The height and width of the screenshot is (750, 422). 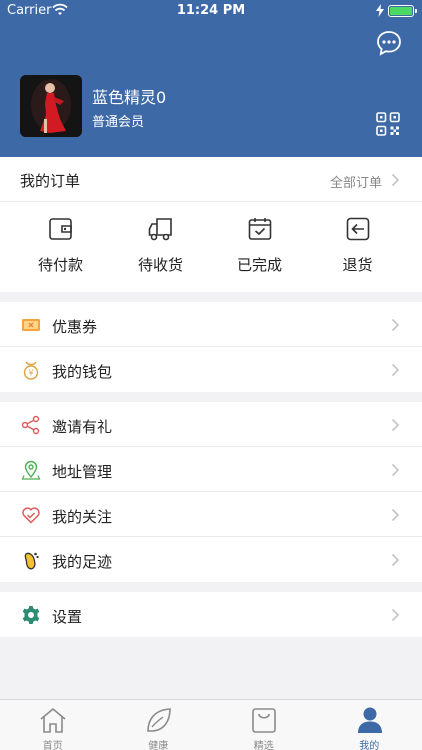 I want to click on leaf-icon, so click(x=158, y=720).